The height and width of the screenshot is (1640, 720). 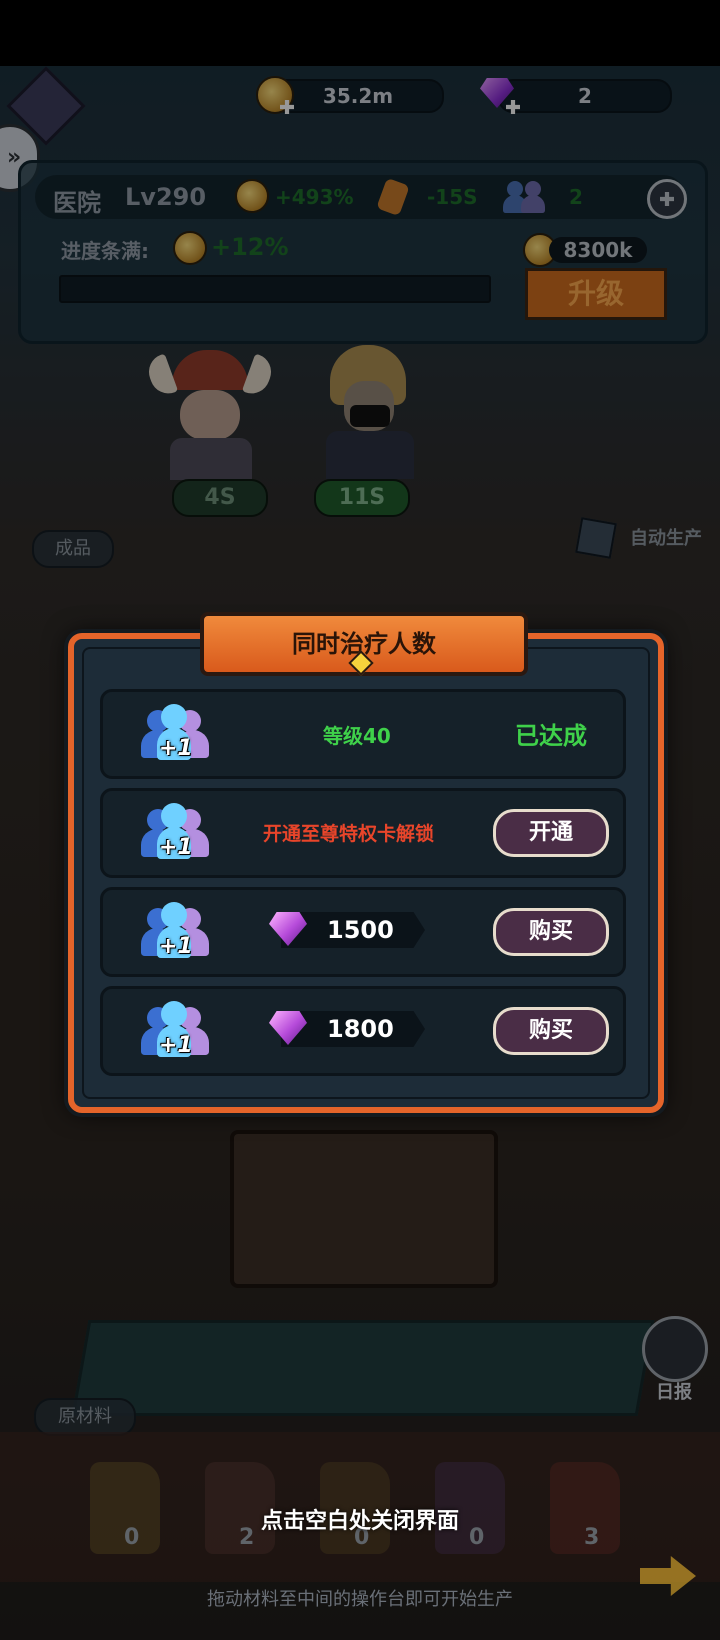 I want to click on capacity-row-level: +1 等级40 已达成, so click(x=363, y=734).